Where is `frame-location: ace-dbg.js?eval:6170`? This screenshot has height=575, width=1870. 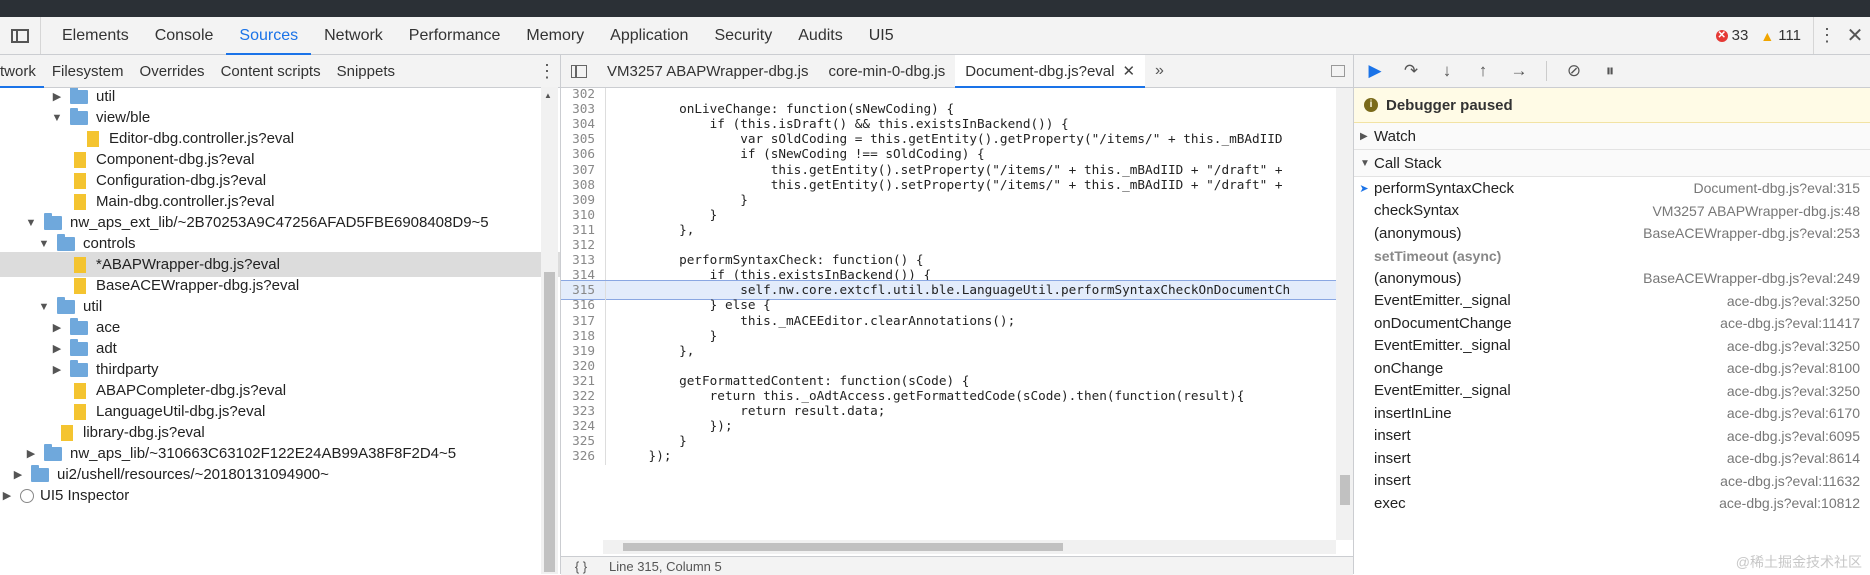
frame-location: ace-dbg.js?eval:6170 is located at coordinates (1798, 413).